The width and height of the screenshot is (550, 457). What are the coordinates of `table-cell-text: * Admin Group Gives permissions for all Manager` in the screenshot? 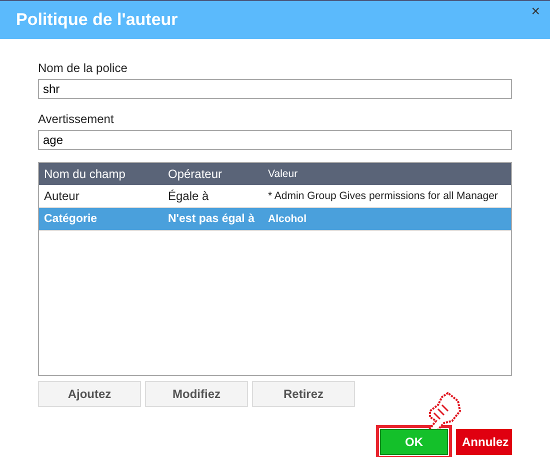 It's located at (383, 196).